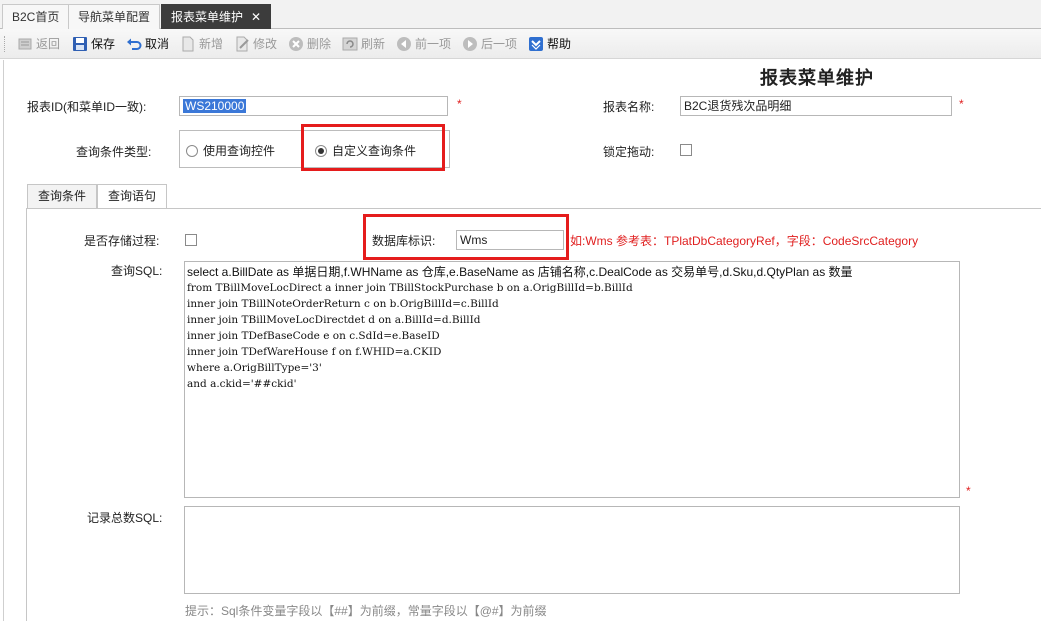 The width and height of the screenshot is (1041, 621). I want to click on tab-panel-border, so click(533, 208).